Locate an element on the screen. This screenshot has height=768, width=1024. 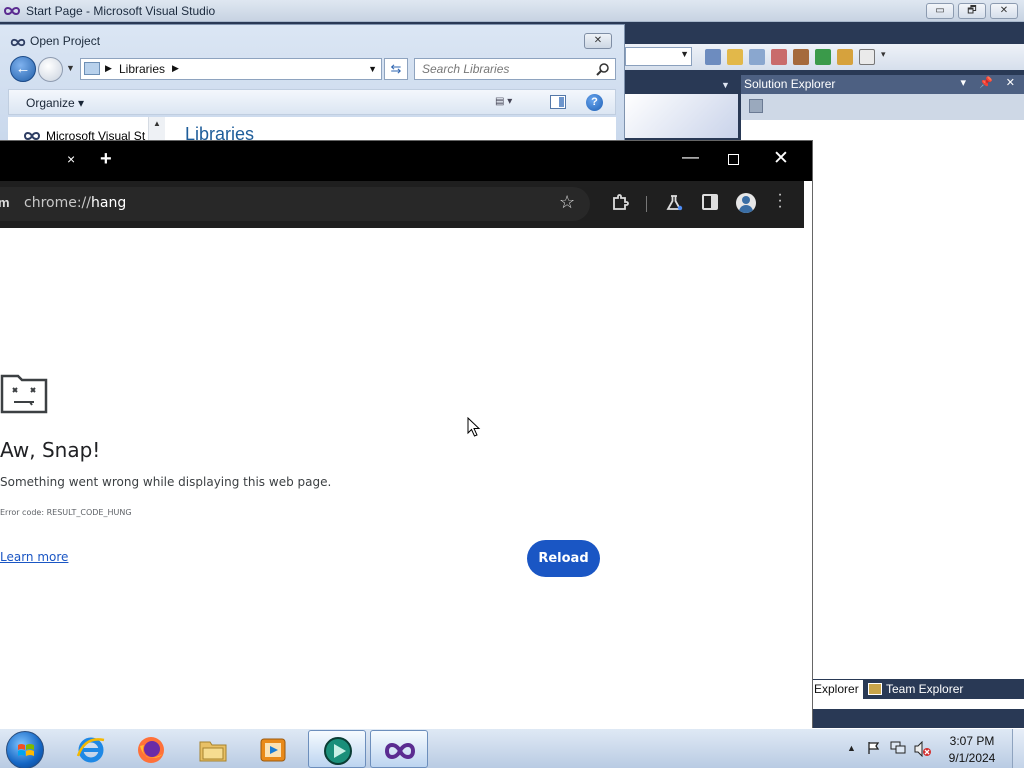
toolbar-options-icon: ▾ is located at coordinates (886, 57).